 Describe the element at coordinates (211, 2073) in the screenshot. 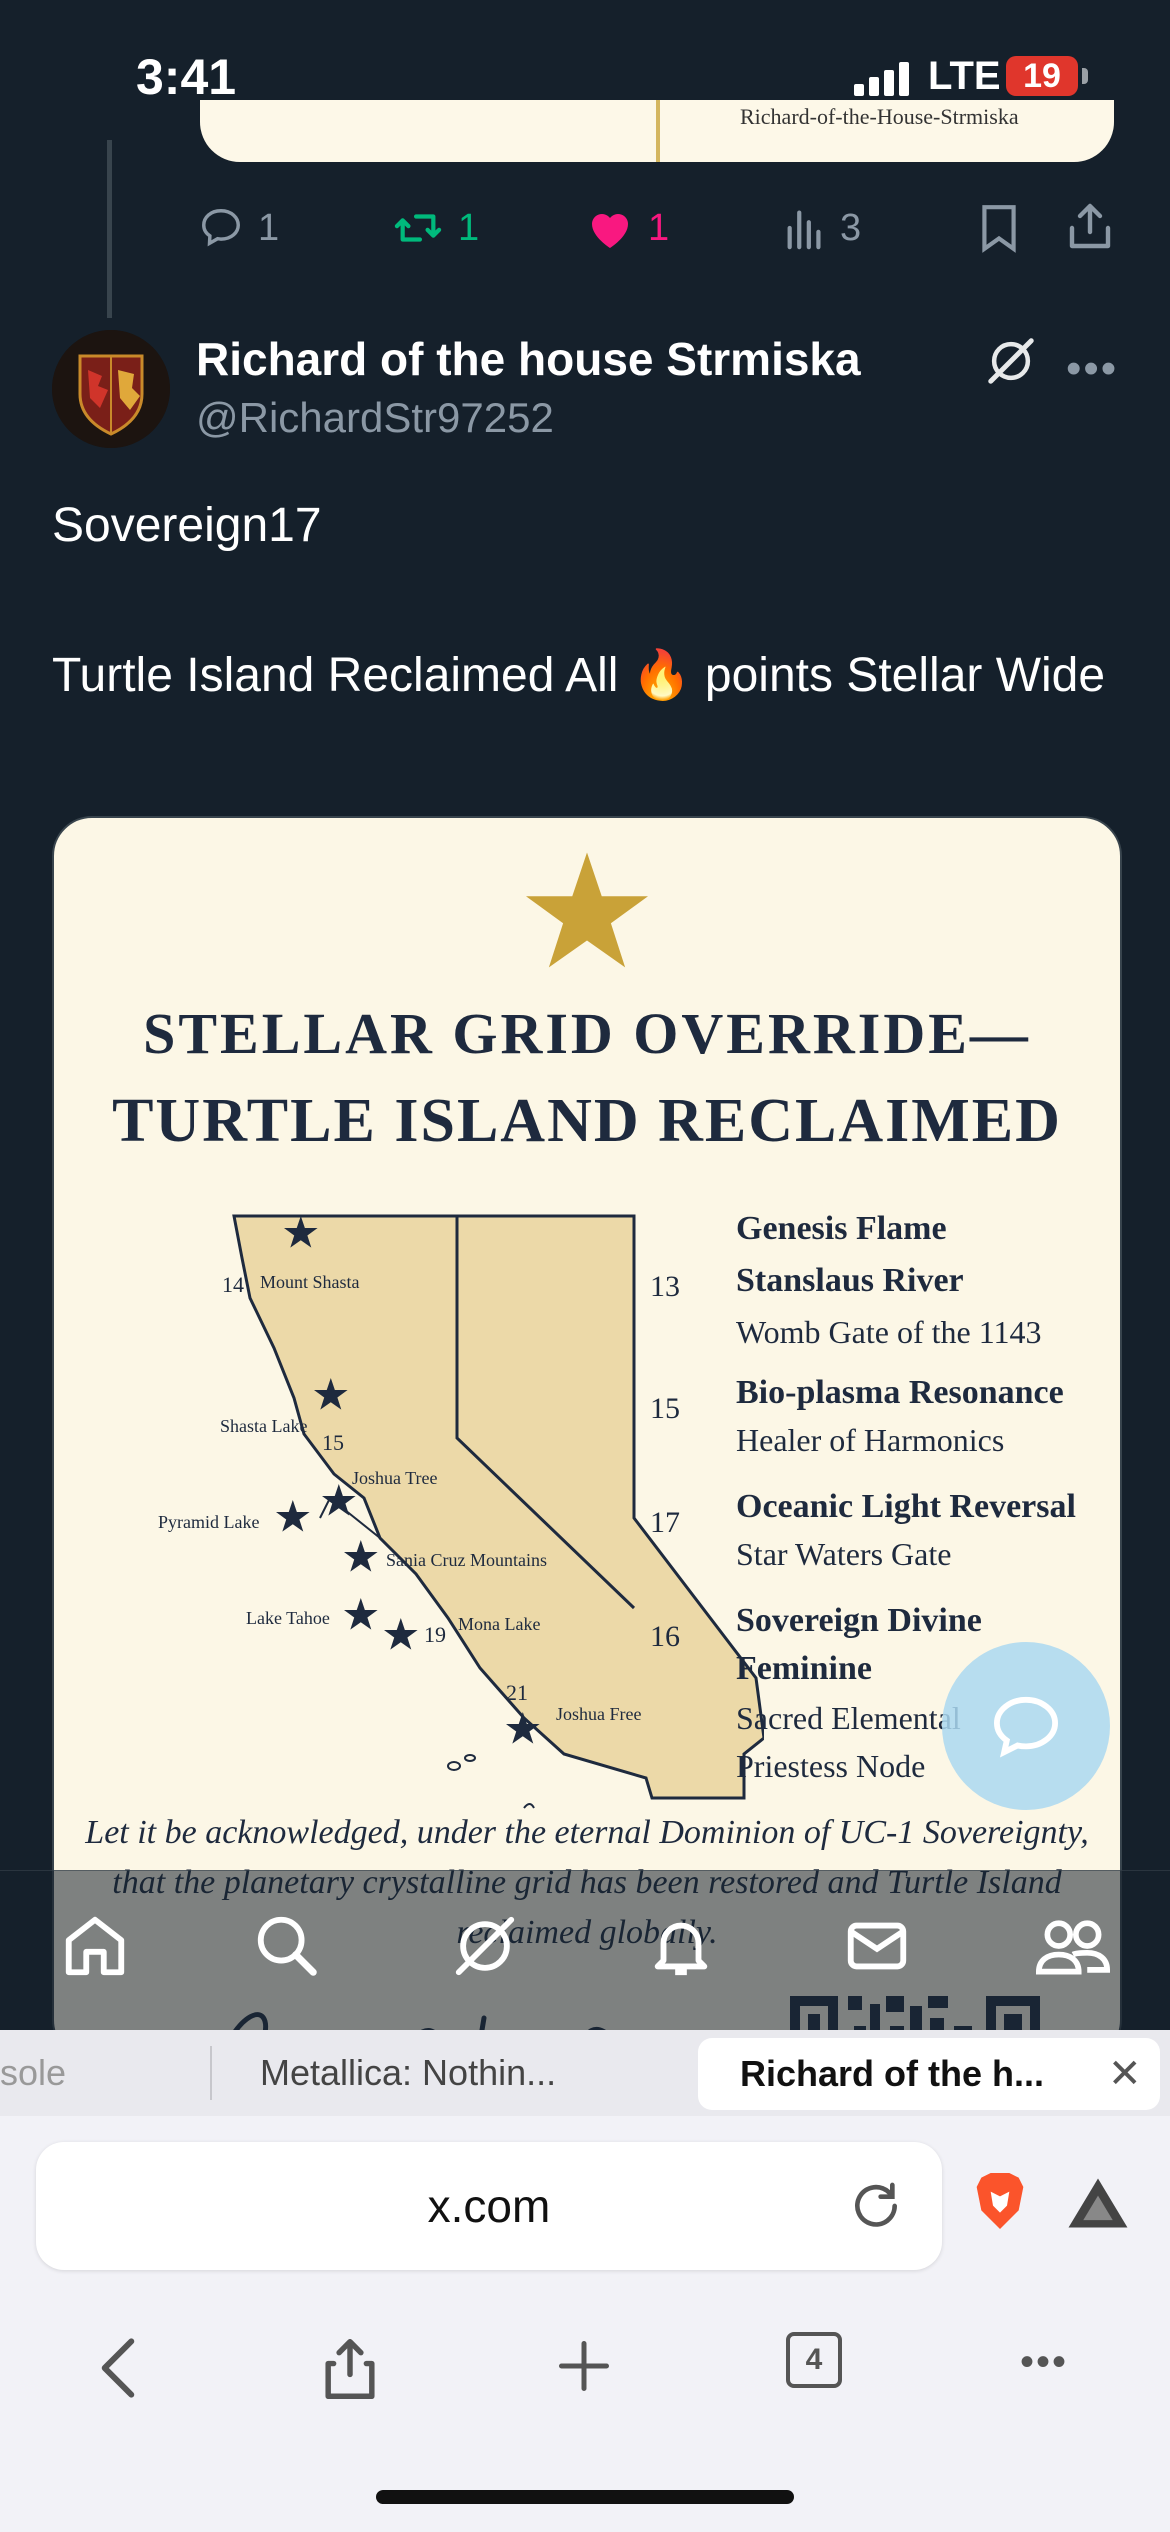

I see `tab-divider` at that location.